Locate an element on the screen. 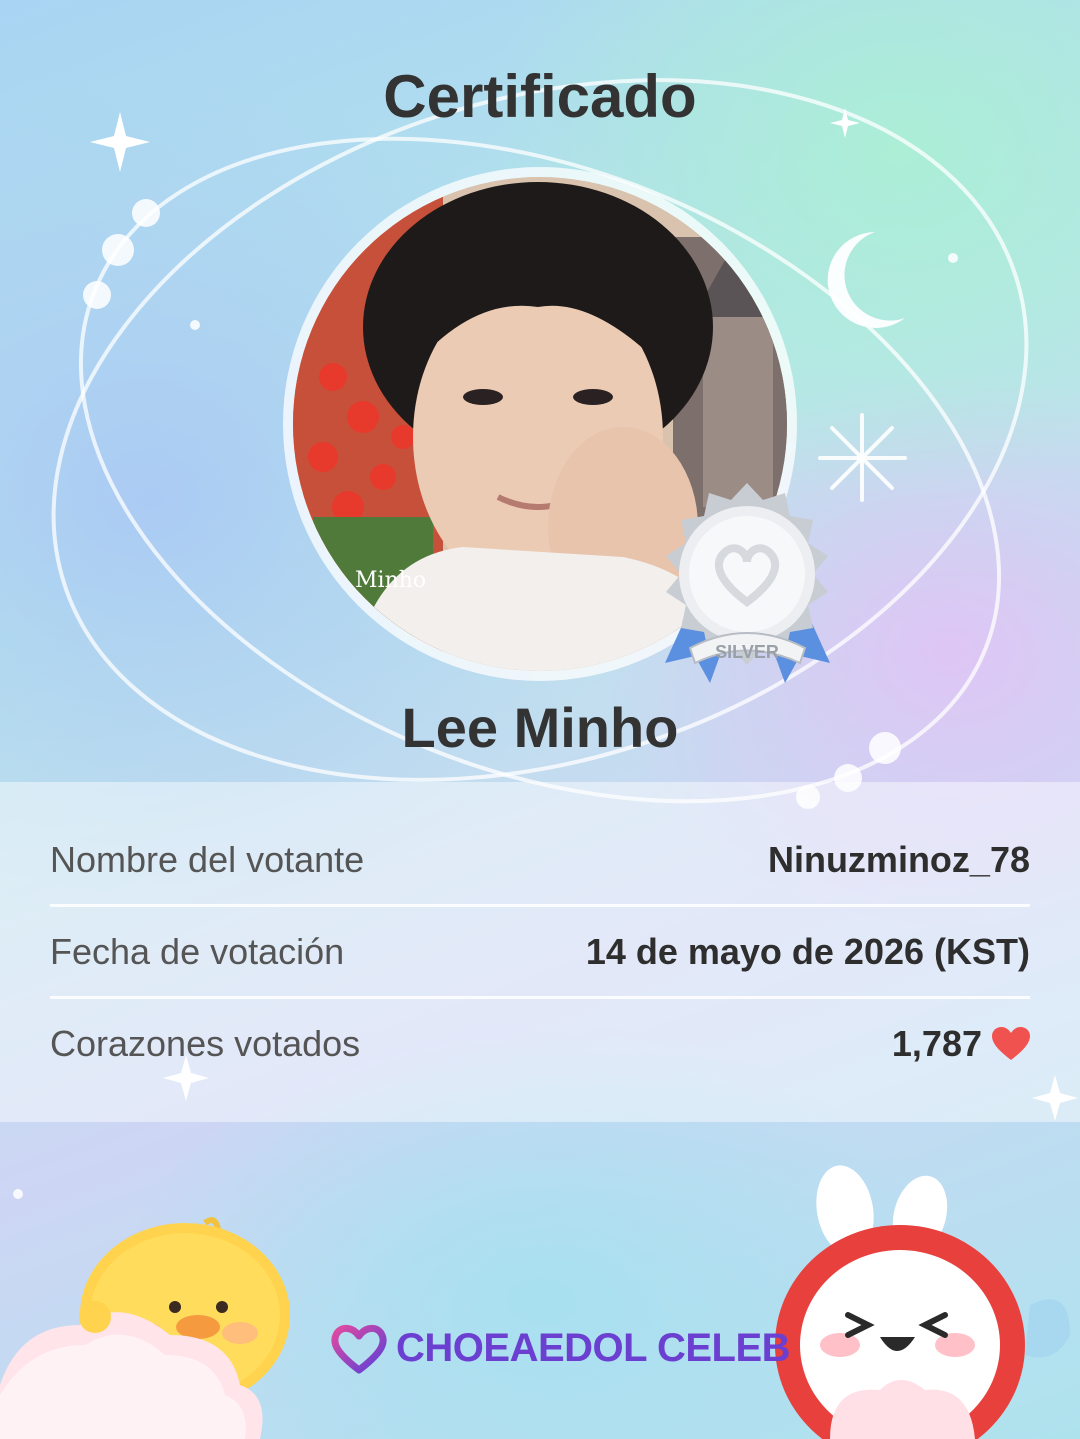 This screenshot has width=1080, height=1439. hearts-voted-label: Corazones votados is located at coordinates (205, 1043).